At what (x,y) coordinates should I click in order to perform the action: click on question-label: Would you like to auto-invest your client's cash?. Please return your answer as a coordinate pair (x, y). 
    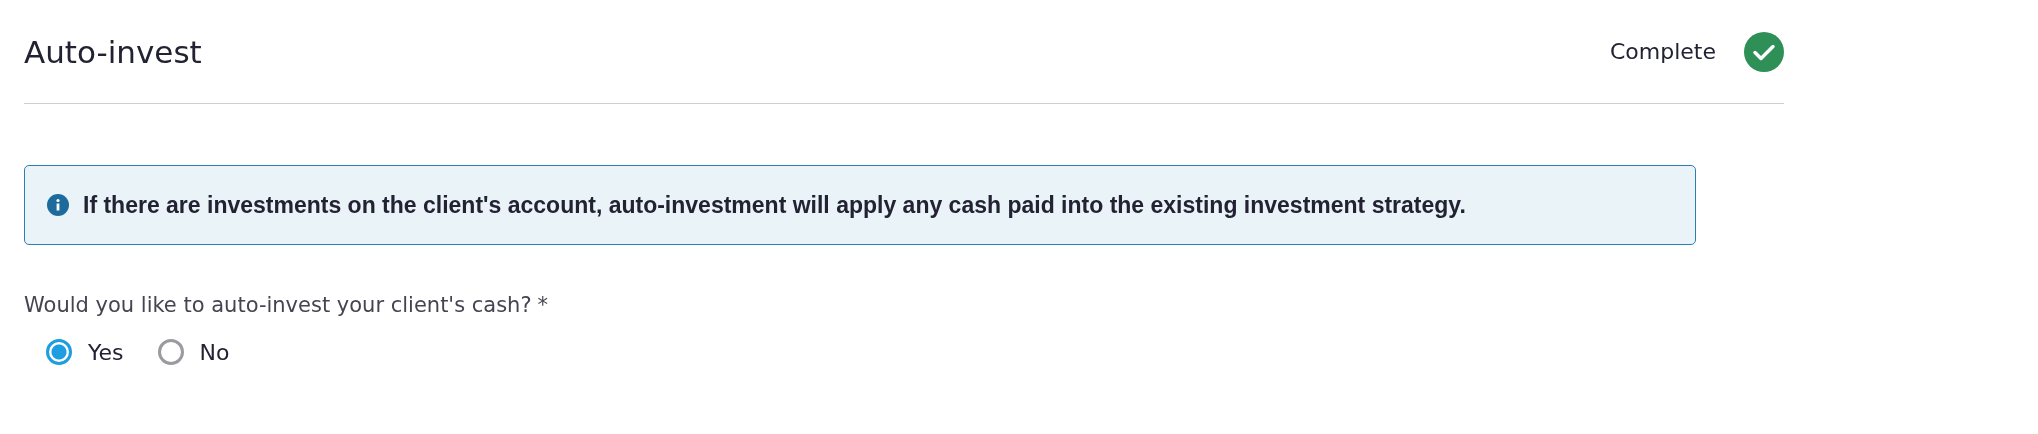
    Looking at the image, I should click on (278, 305).